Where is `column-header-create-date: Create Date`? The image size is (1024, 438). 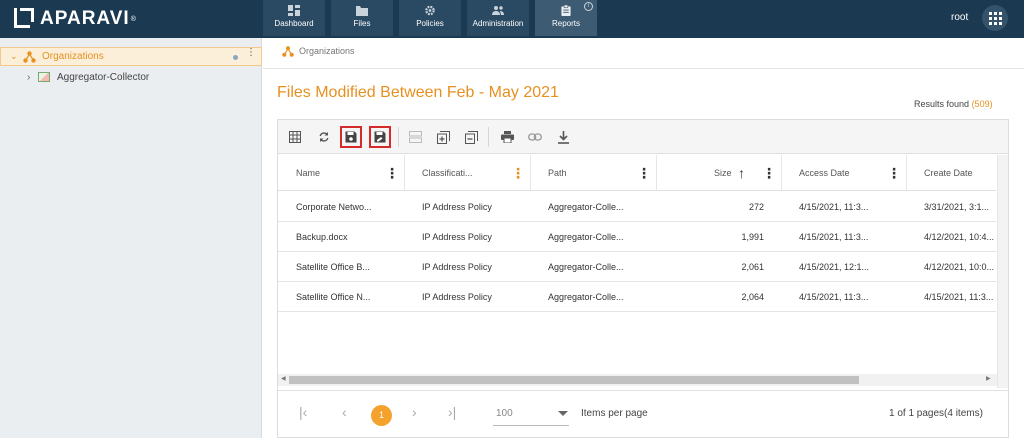
column-header-create-date: Create Date is located at coordinates (951, 173).